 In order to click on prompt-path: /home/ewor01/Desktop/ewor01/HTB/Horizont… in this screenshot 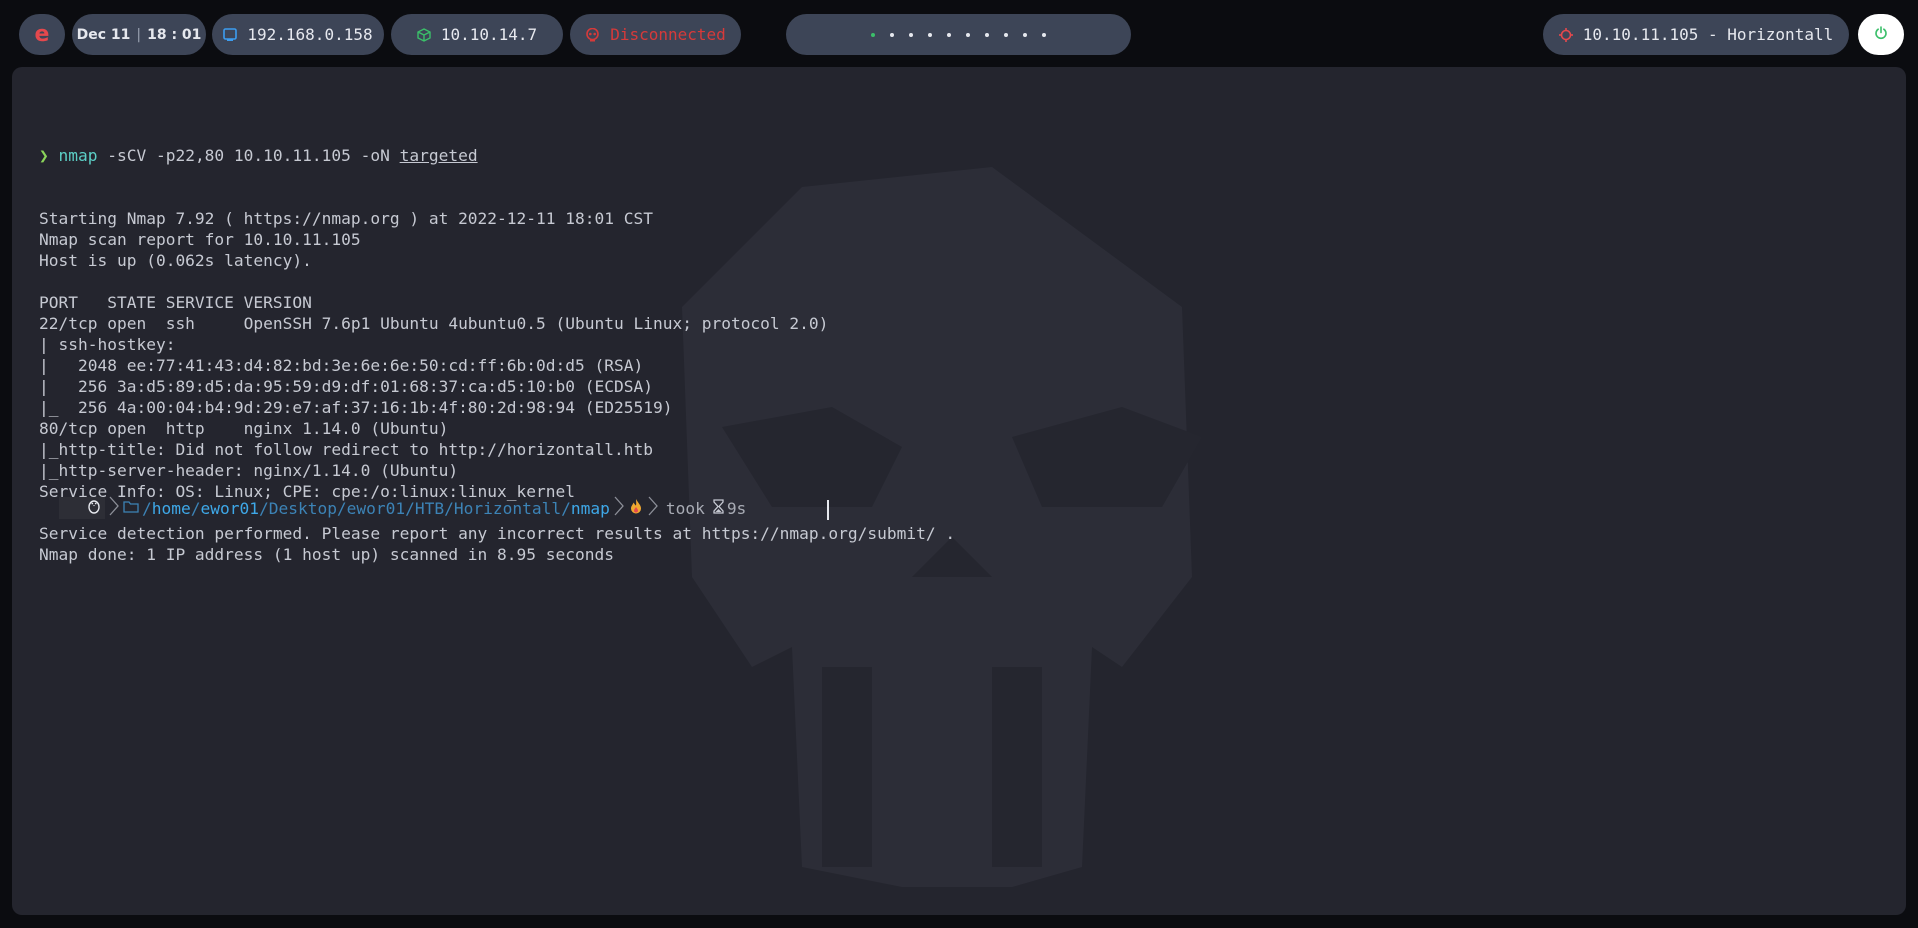, I will do `click(366, 508)`.